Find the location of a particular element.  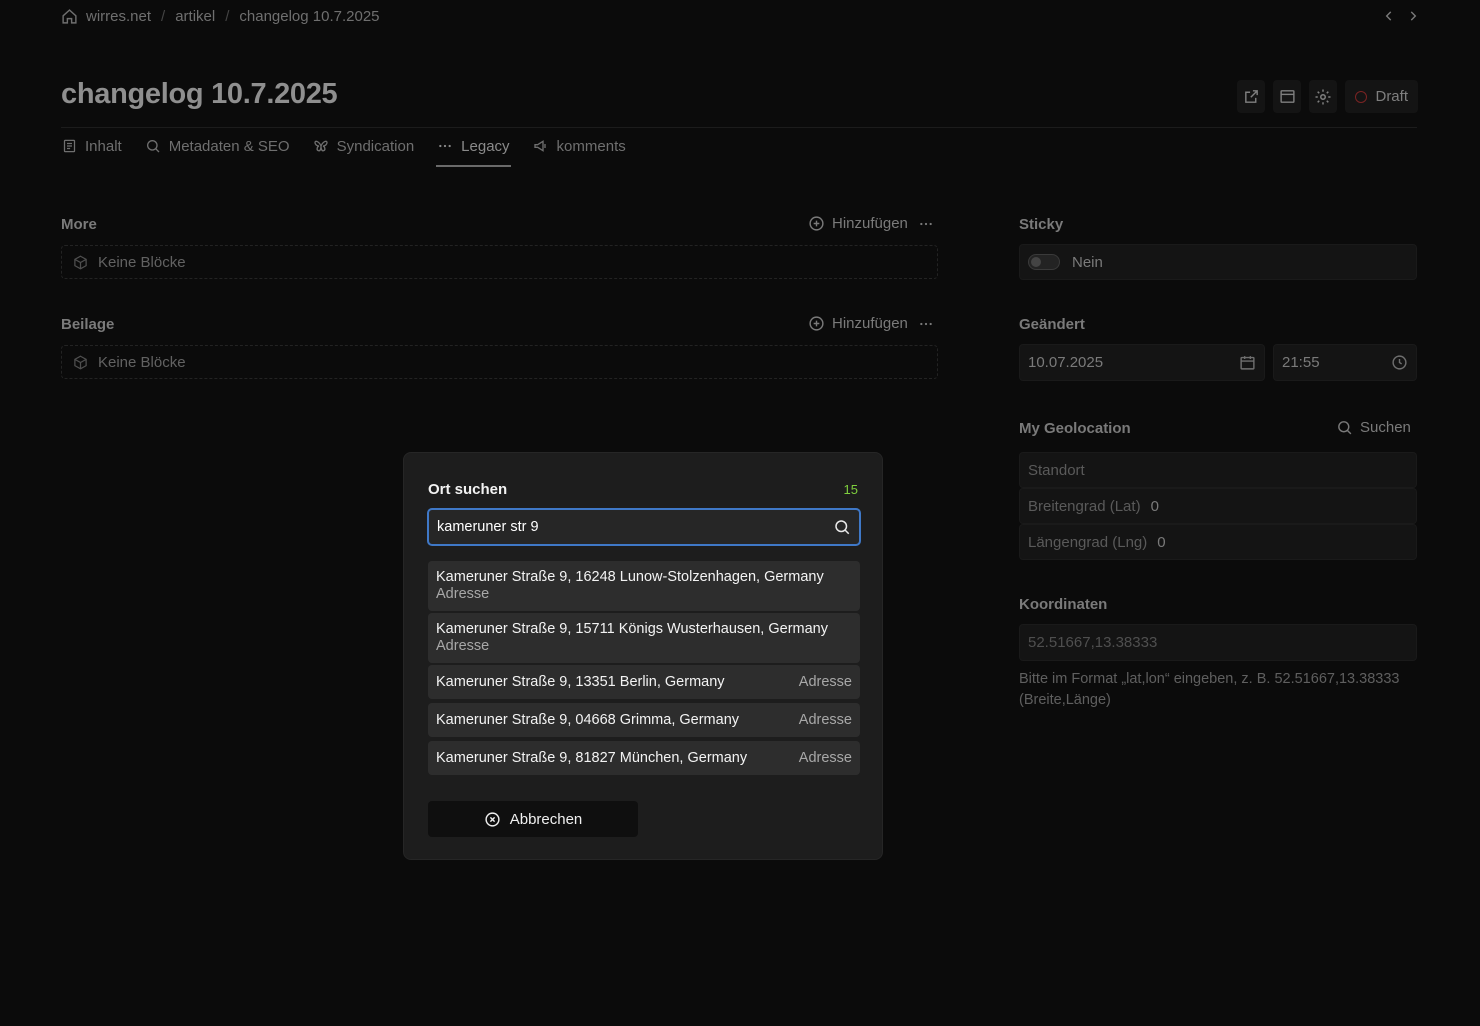

standort-placeholder: Standort is located at coordinates (1056, 470).